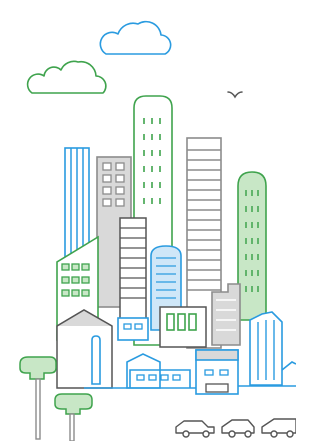 The height and width of the screenshot is (441, 320). Describe the element at coordinates (183, 327) in the screenshot. I see `building-green-pillars` at that location.